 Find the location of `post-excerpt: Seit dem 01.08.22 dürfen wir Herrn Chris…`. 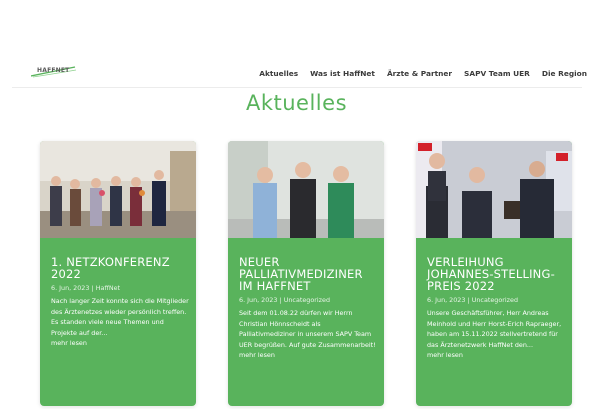

post-excerpt: Seit dem 01.08.22 dürfen wir Herrn Chris… is located at coordinates (307, 329).